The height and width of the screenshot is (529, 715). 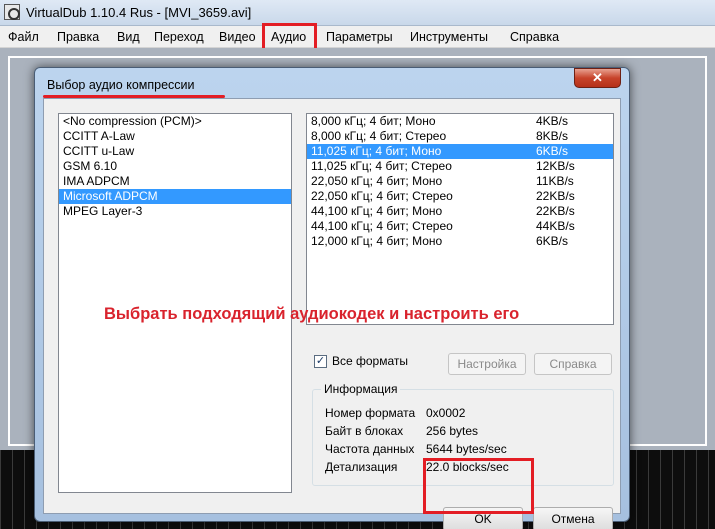 What do you see at coordinates (478, 486) in the screenshot?
I see `ok-button-highlight` at bounding box center [478, 486].